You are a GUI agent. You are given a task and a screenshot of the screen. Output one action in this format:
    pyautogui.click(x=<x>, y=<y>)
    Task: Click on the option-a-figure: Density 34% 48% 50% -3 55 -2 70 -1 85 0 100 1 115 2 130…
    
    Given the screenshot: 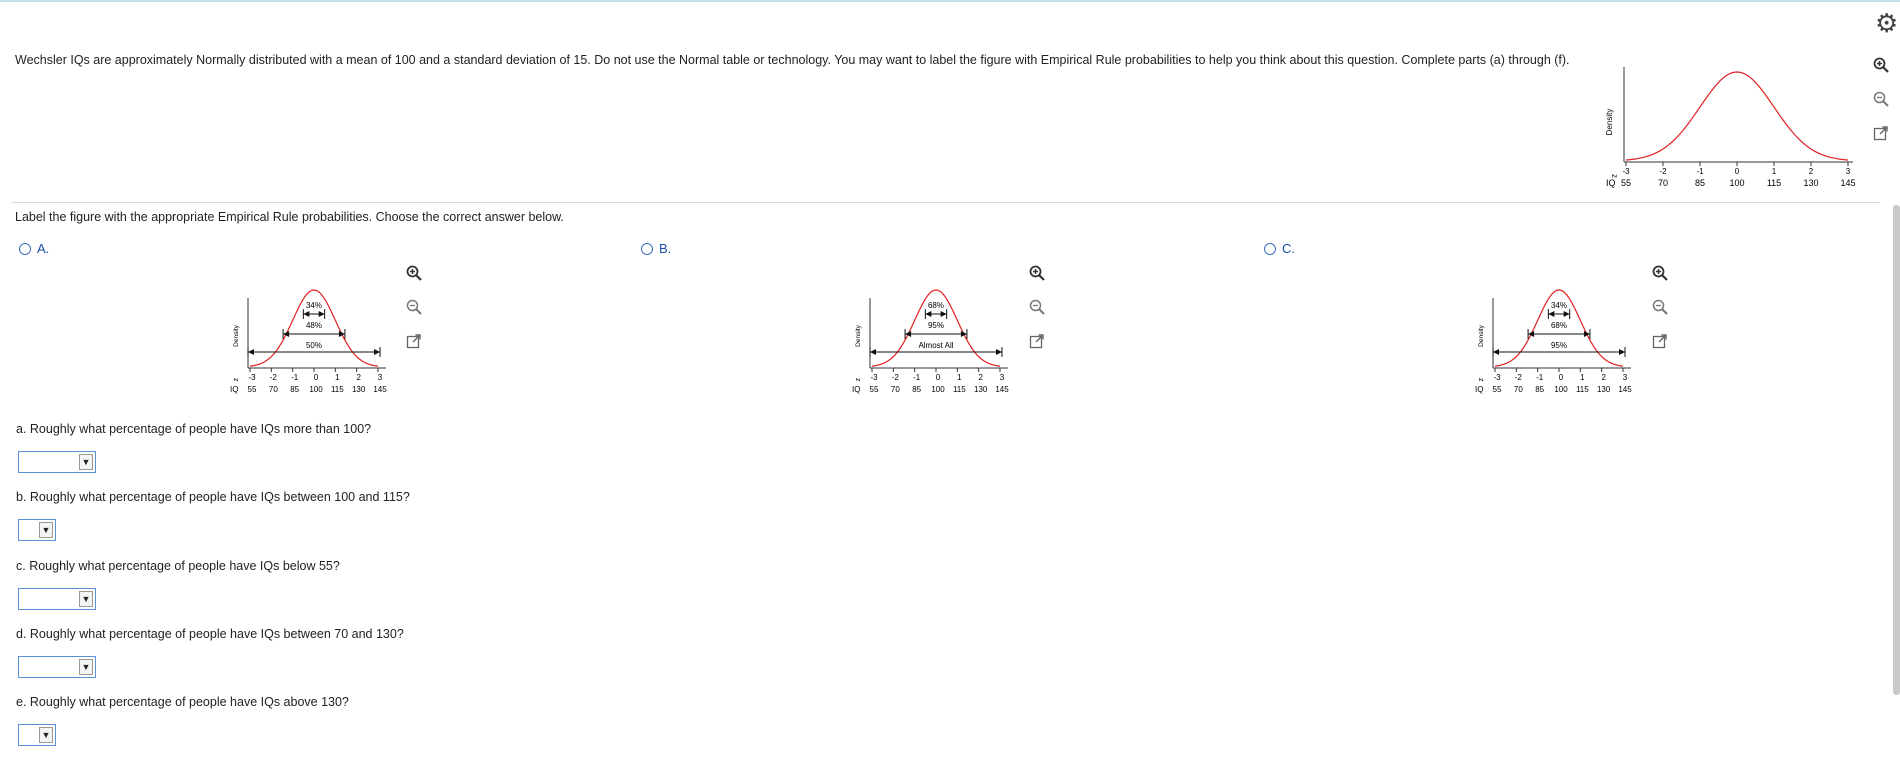 What is the action you would take?
    pyautogui.click(x=308, y=341)
    